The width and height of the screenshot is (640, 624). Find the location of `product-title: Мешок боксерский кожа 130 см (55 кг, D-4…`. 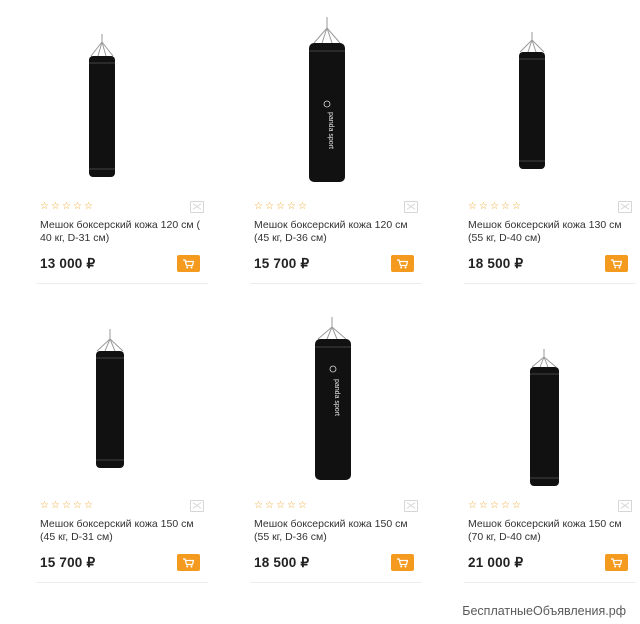

product-title: Мешок боксерский кожа 130 см (55 кг, D-4… is located at coordinates (552, 232).